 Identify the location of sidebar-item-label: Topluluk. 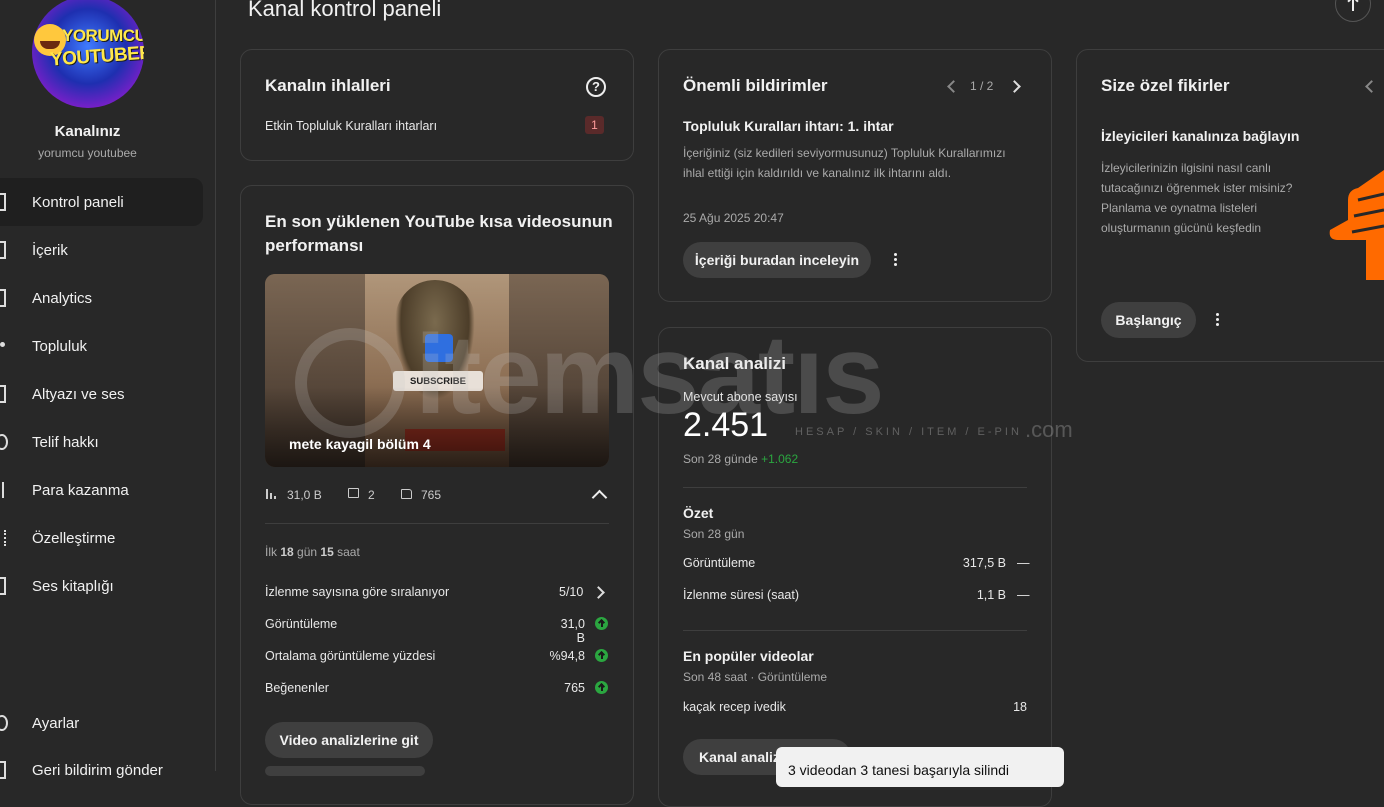
(60, 346).